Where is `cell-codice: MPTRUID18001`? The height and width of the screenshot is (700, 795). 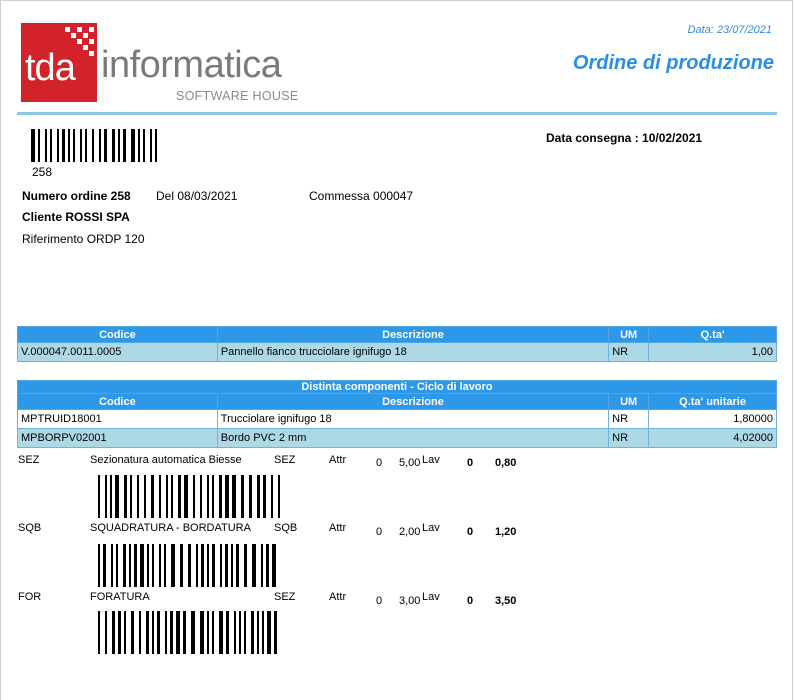
cell-codice: MPTRUID18001 is located at coordinates (117, 419).